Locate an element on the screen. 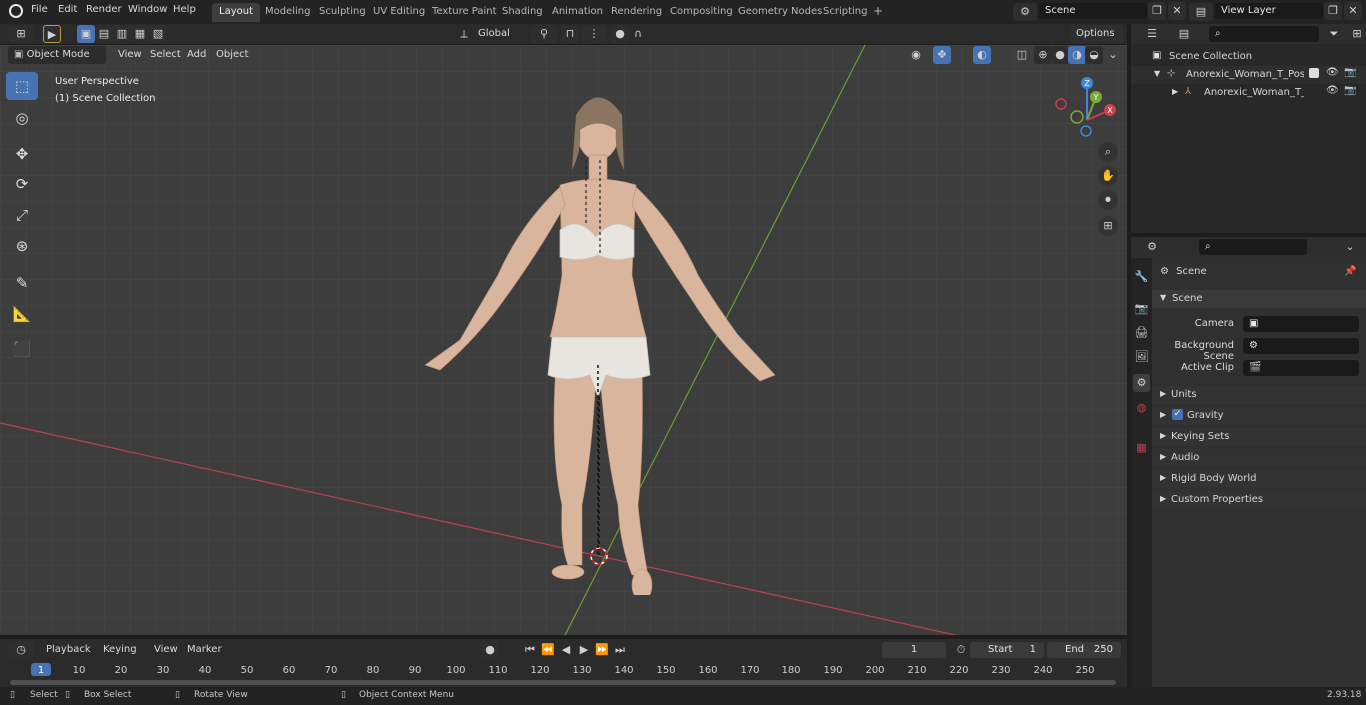 This screenshot has height=705, width=1366. mode-intersect-icon: ▧ is located at coordinates (158, 34).